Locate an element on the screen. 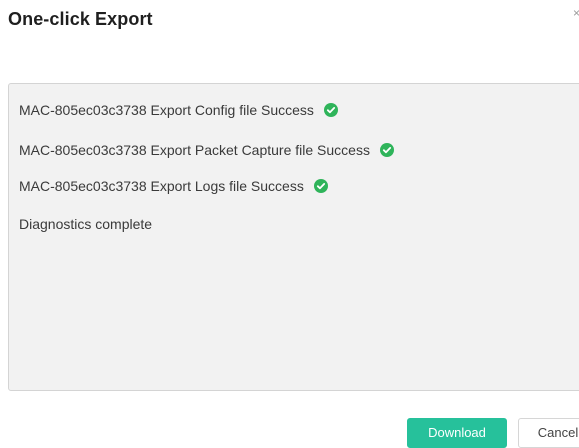  close-icon: × is located at coordinates (576, 13).